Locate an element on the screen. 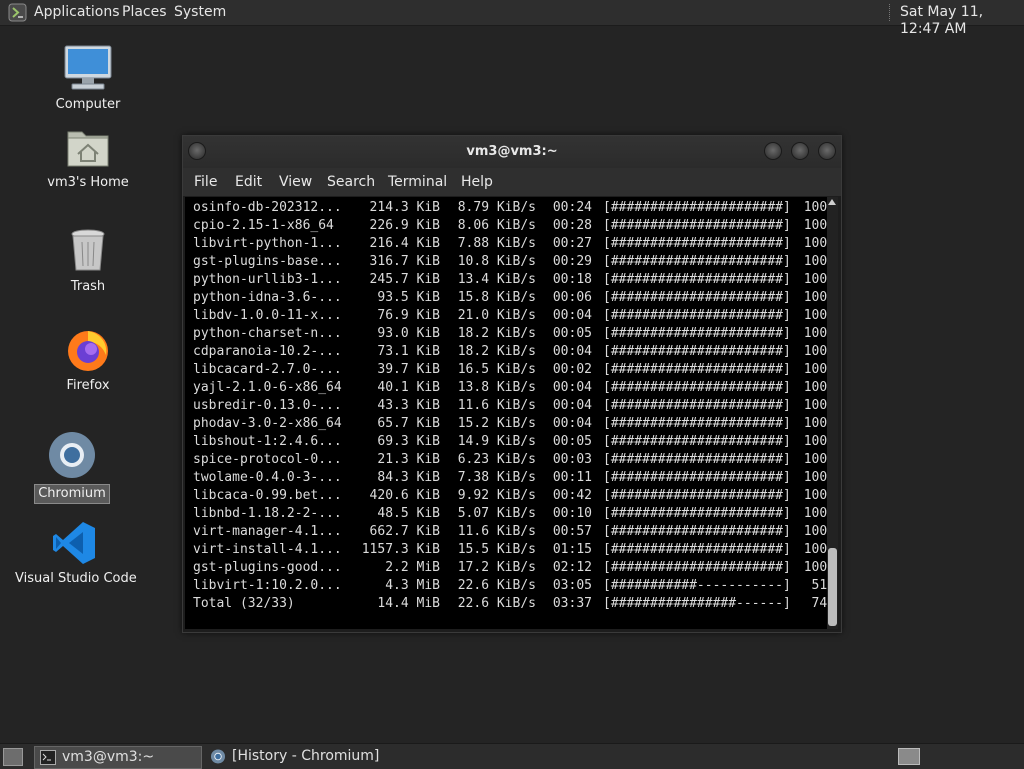 Image resolution: width=1024 pixels, height=769 pixels. desktop-icon-trash: Trash is located at coordinates (88, 262).